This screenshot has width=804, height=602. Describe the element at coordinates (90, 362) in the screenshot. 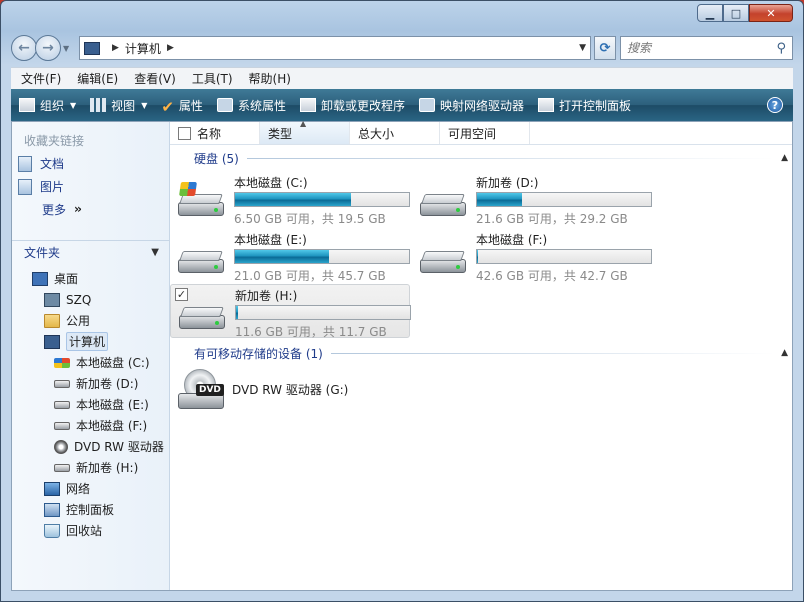

I see `tree-item-drive-c: 本地磁盘 (C:)` at that location.